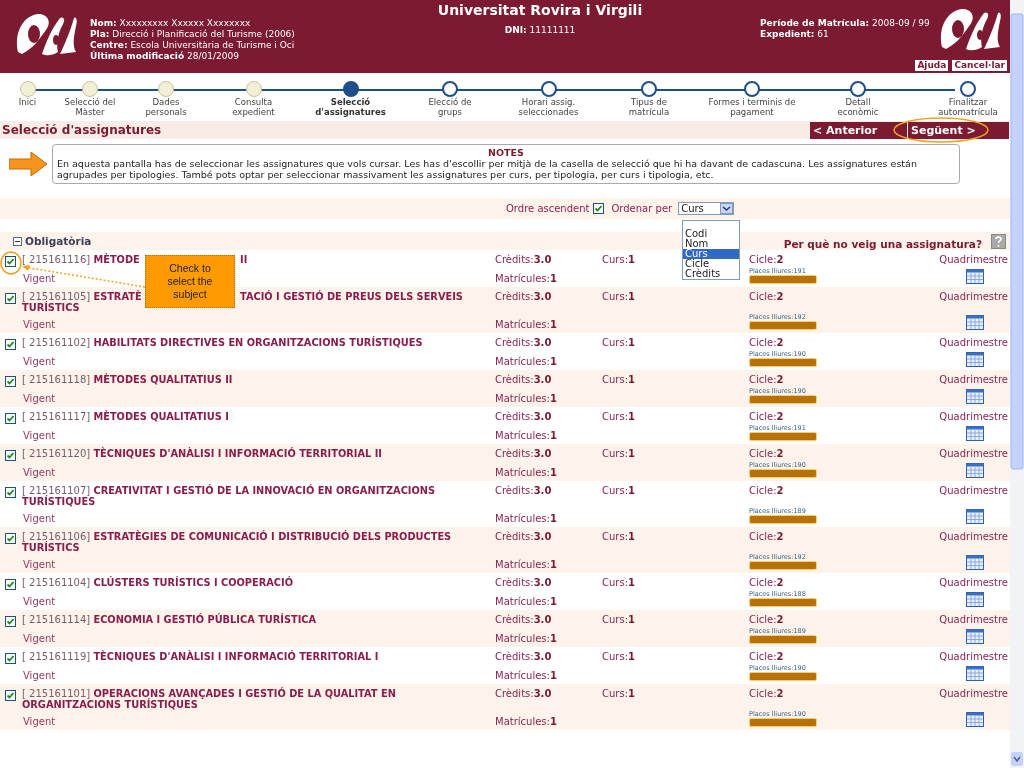 The image size is (1024, 768). Describe the element at coordinates (711, 244) in the screenshot. I see `dropdown-option: Nom` at that location.